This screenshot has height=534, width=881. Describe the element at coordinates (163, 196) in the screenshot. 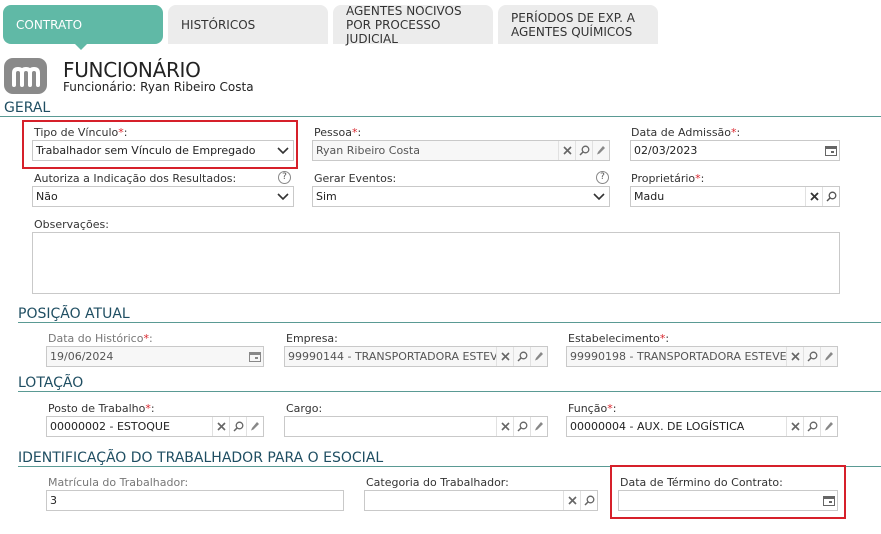

I see `autoriza-select: Não` at that location.